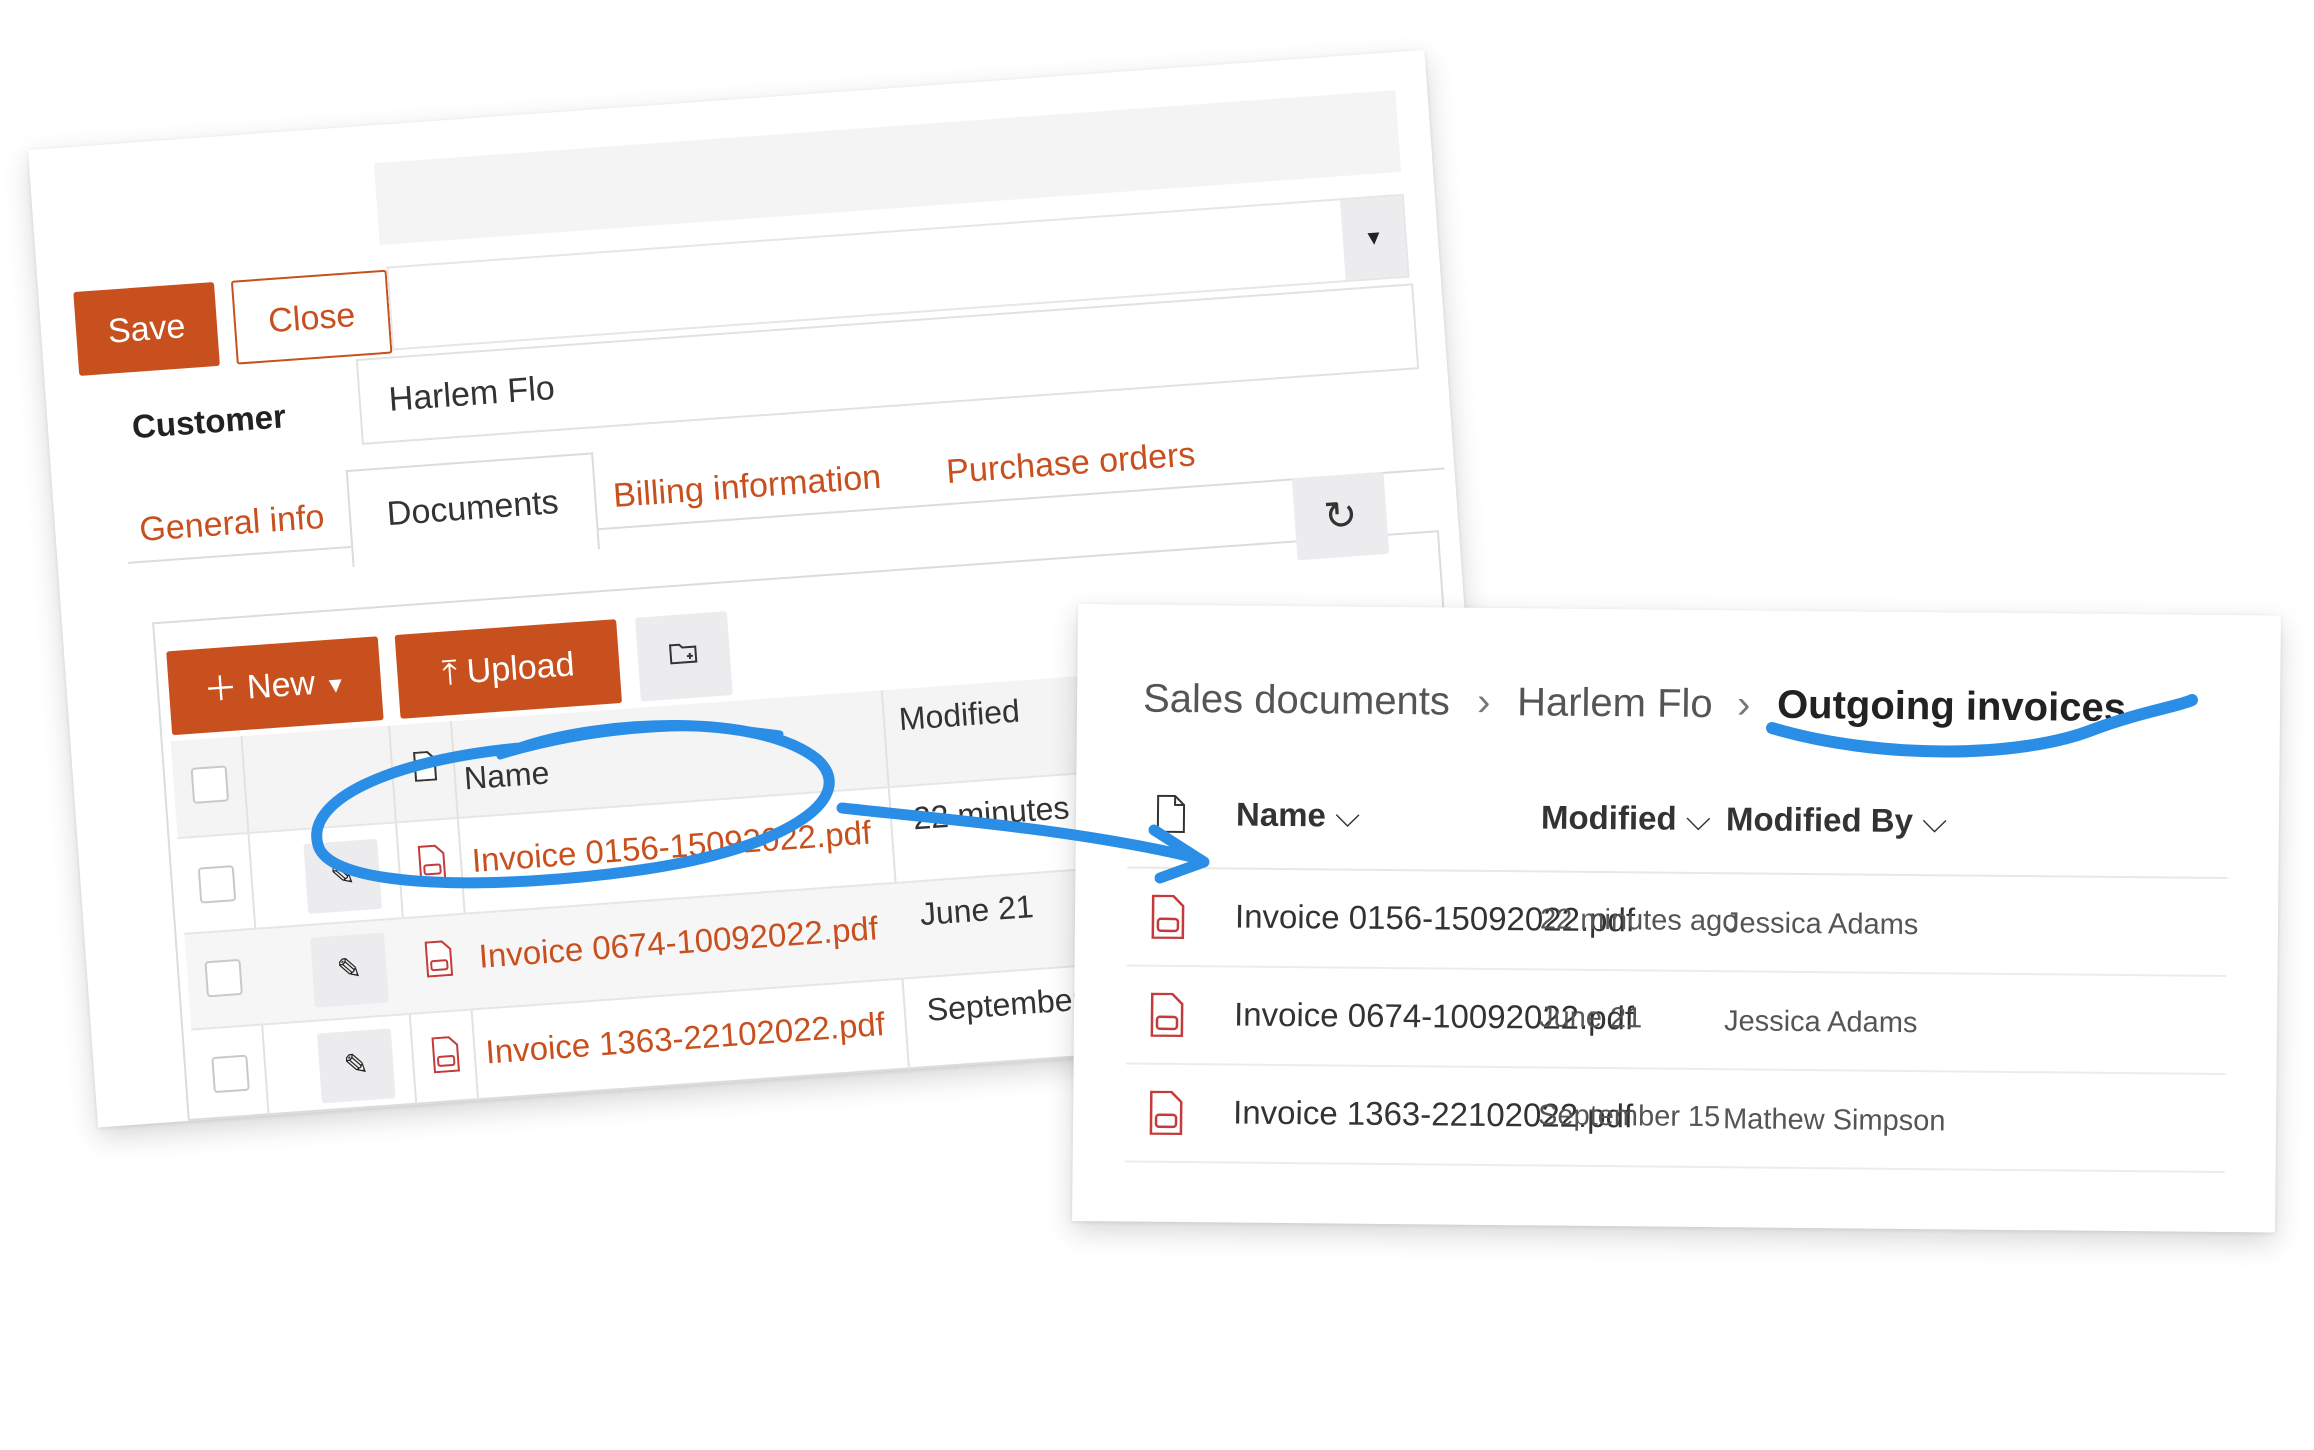  Describe the element at coordinates (1296, 701) in the screenshot. I see `breadcrumb-sales-documents: Sales documents` at that location.